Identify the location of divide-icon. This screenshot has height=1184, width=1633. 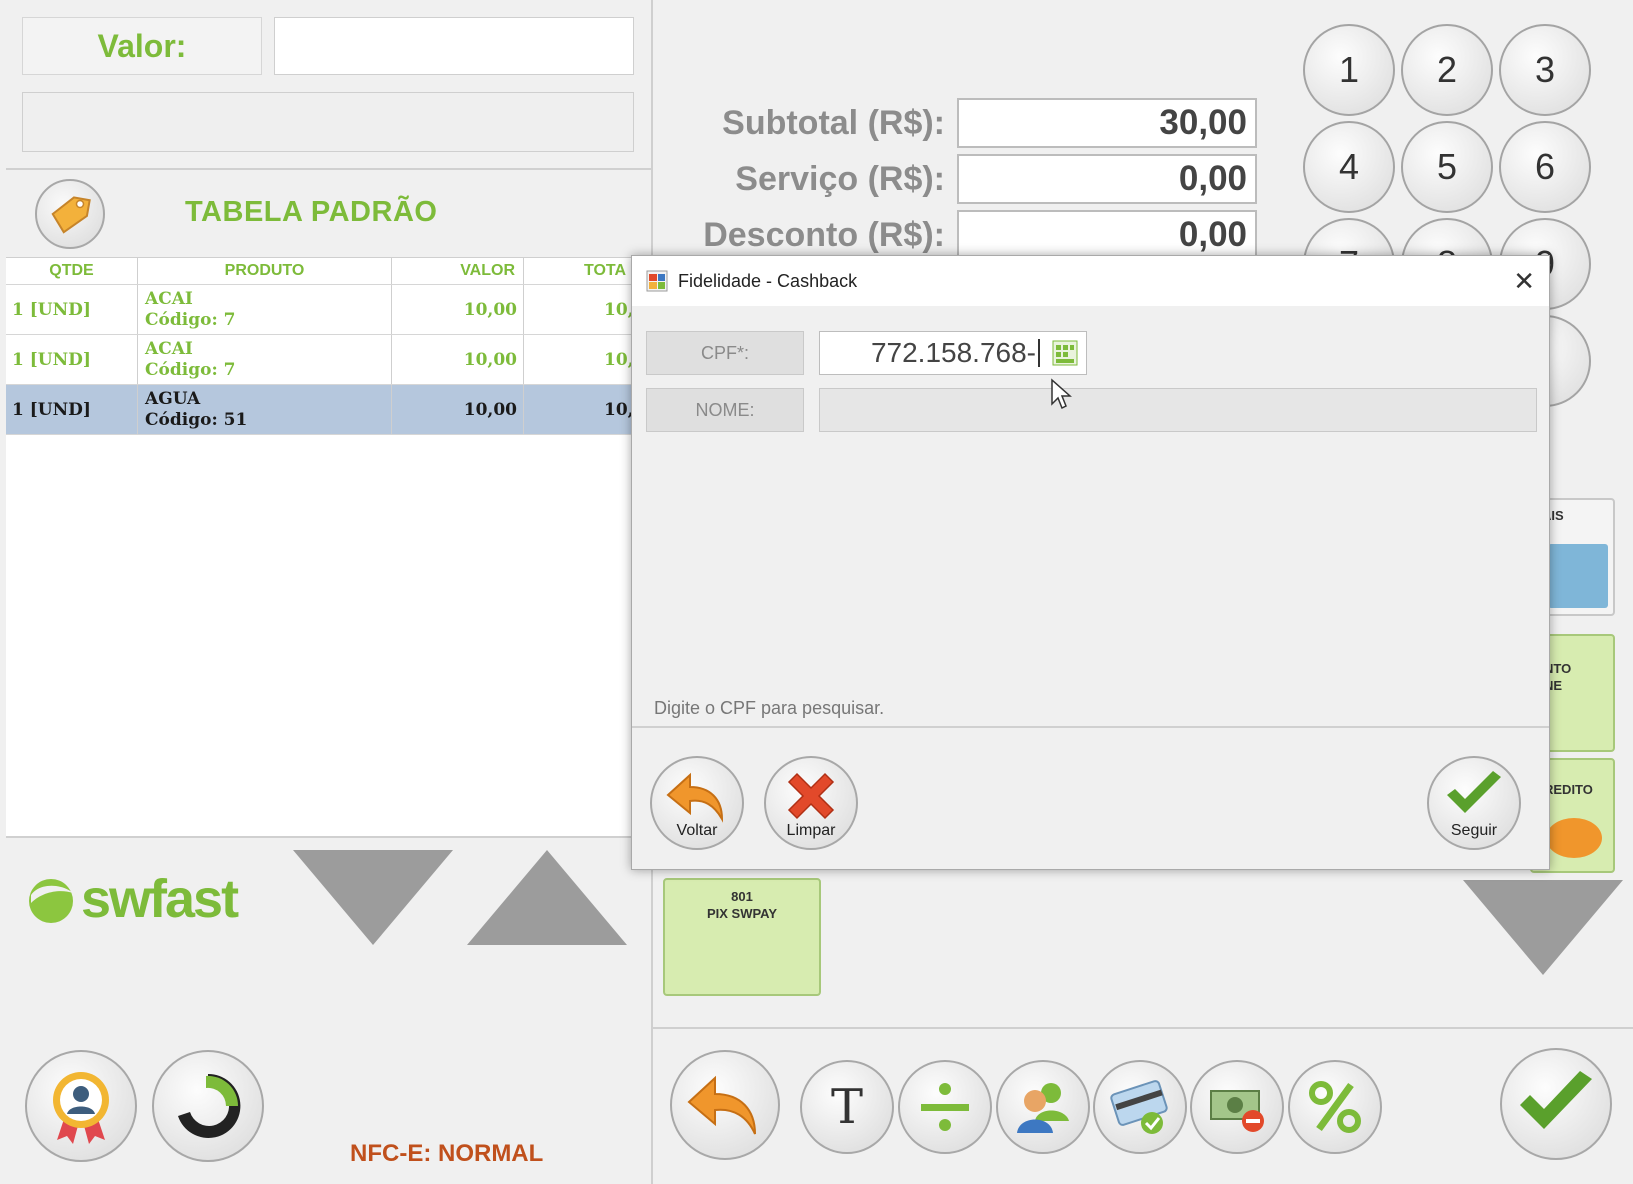
(945, 1107).